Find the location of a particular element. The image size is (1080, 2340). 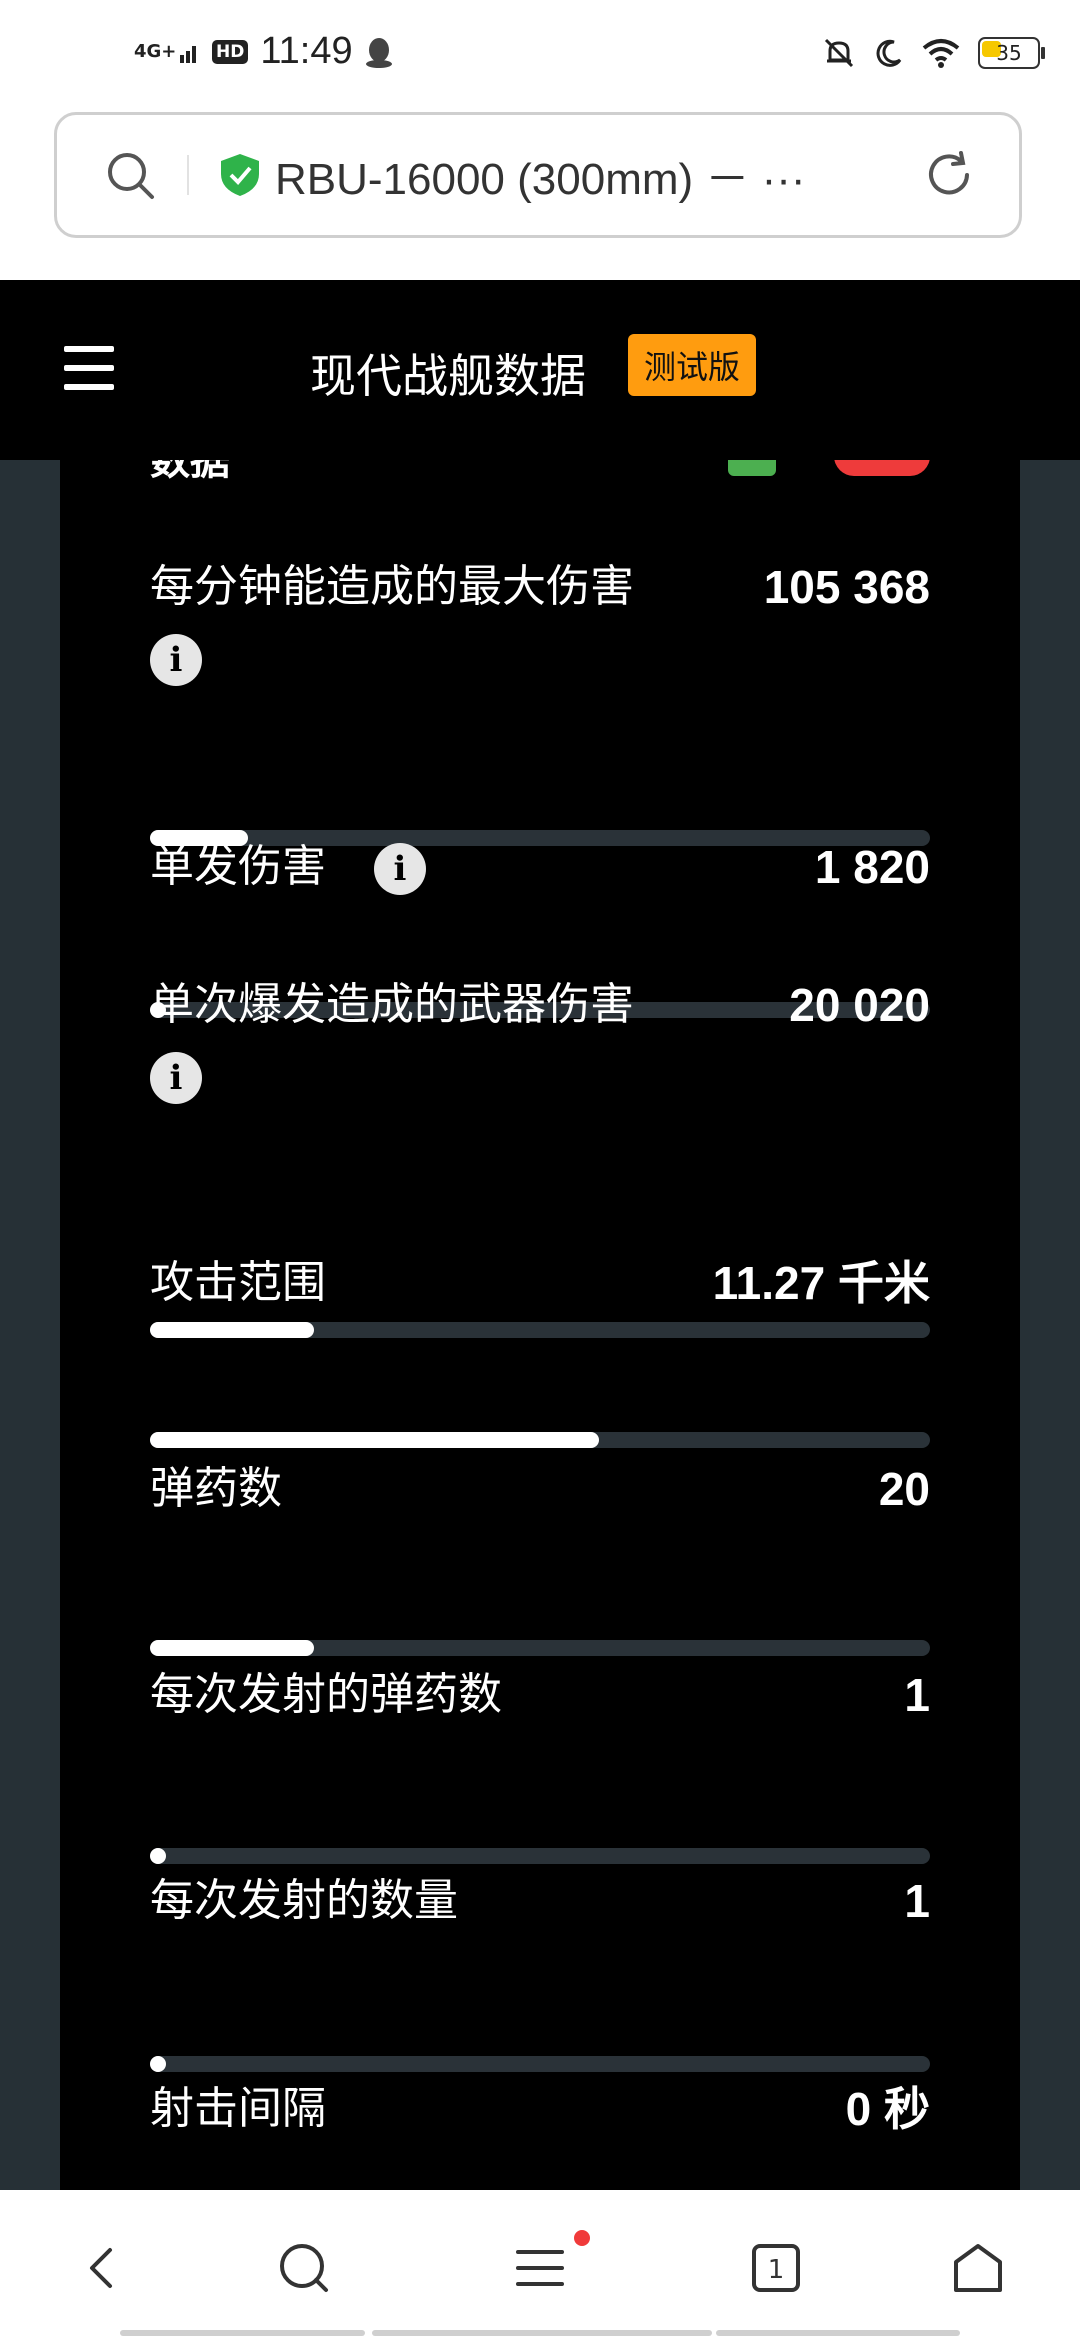

moon-icon is located at coordinates (889, 53).